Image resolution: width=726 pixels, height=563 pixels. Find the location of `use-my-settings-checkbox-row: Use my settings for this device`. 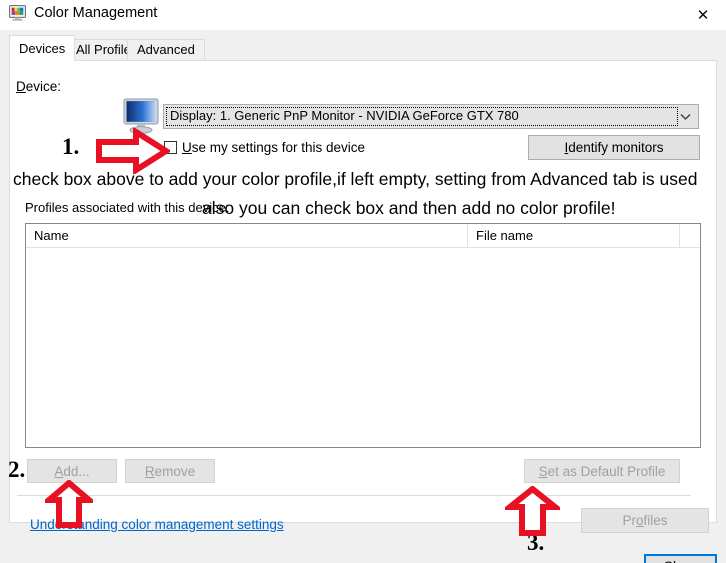

use-my-settings-checkbox-row: Use my settings for this device is located at coordinates (264, 147).